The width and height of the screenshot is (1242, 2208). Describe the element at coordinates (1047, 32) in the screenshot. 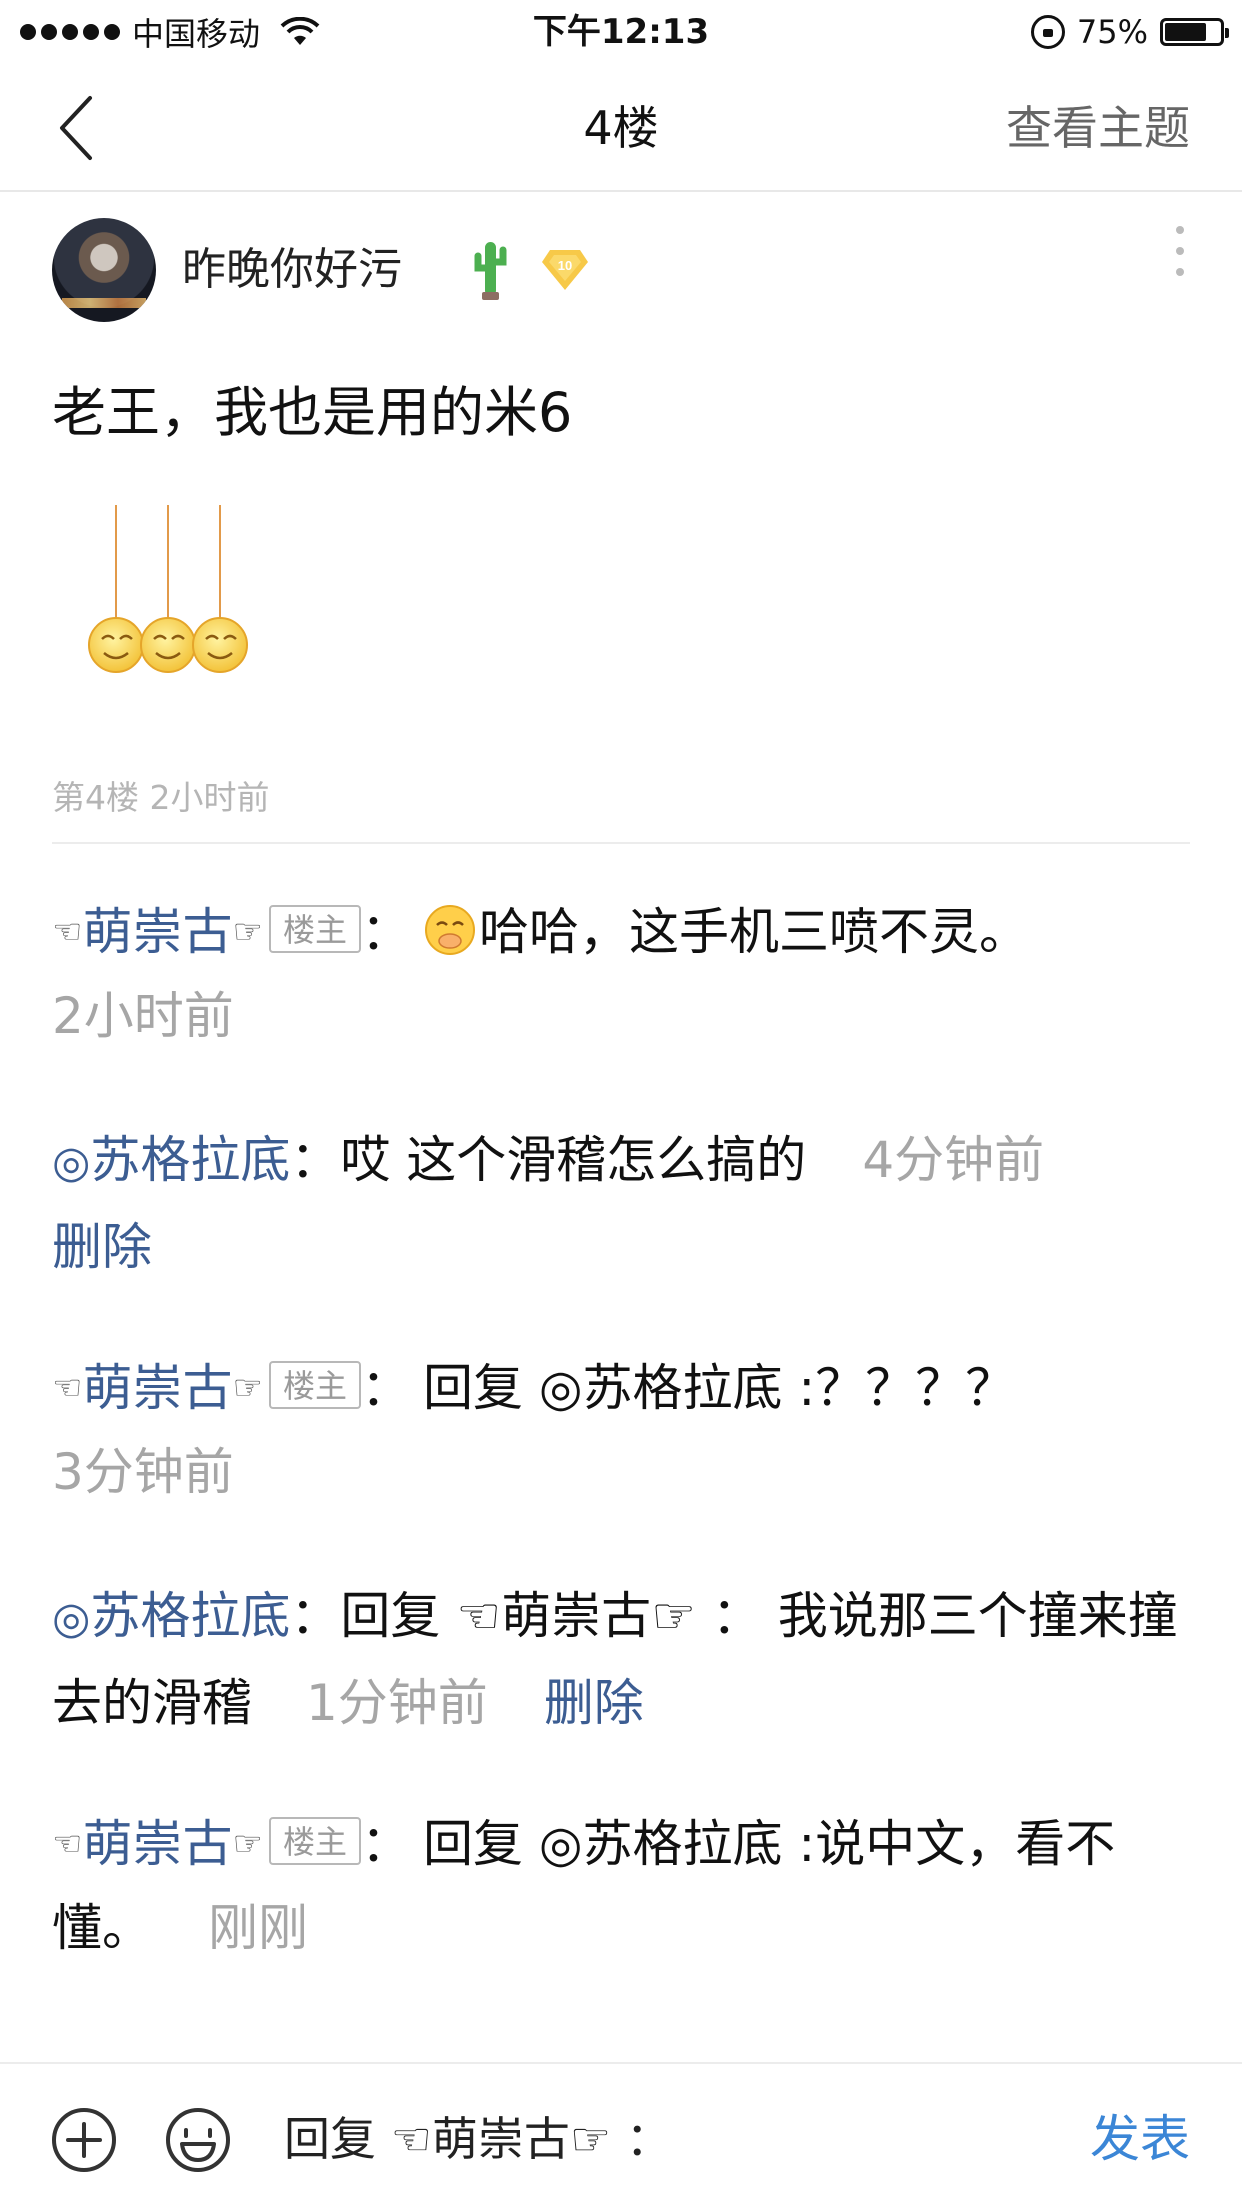

I see `rotation-lock-icon` at that location.